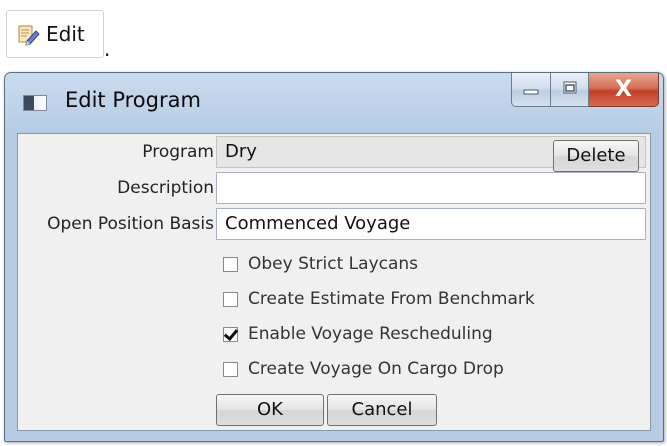 This screenshot has height=446, width=667. I want to click on create-voyage-on-cargo-drop-label: Create Voyage On Cargo Drop, so click(376, 369).